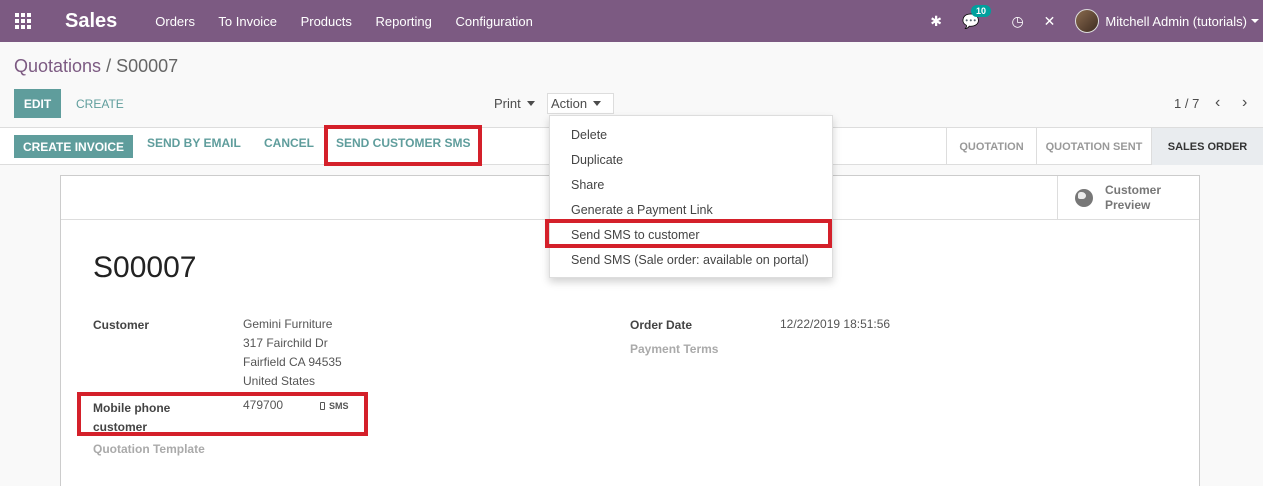 This screenshot has height=486, width=1263. I want to click on pager-value: 1 / 7, so click(1186, 103).